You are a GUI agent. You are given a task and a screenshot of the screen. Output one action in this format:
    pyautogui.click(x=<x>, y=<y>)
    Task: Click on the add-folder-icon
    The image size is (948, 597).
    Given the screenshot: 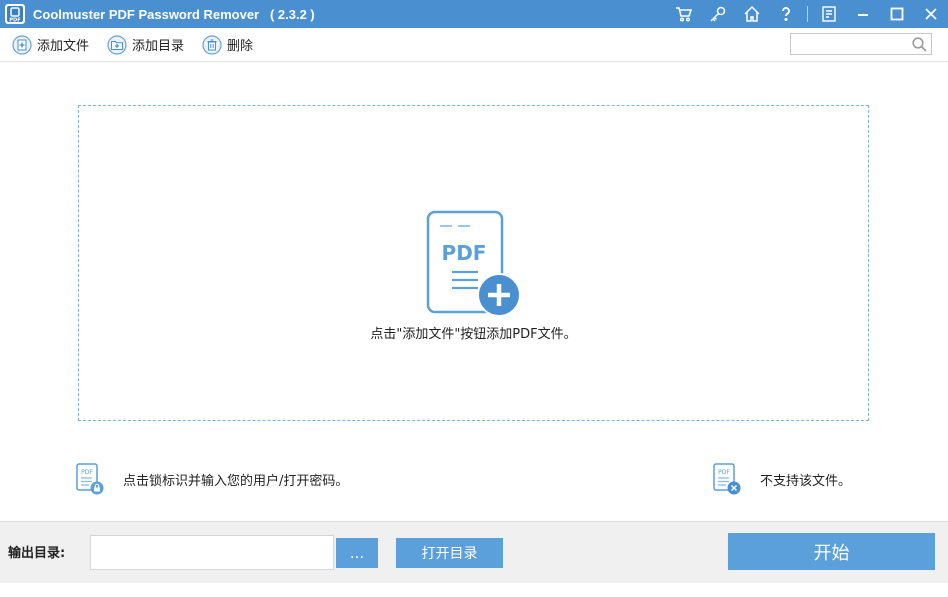 What is the action you would take?
    pyautogui.click(x=117, y=44)
    